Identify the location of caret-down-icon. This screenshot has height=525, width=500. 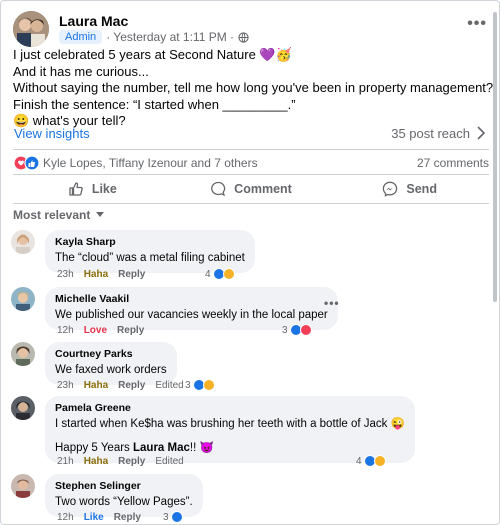
(100, 214).